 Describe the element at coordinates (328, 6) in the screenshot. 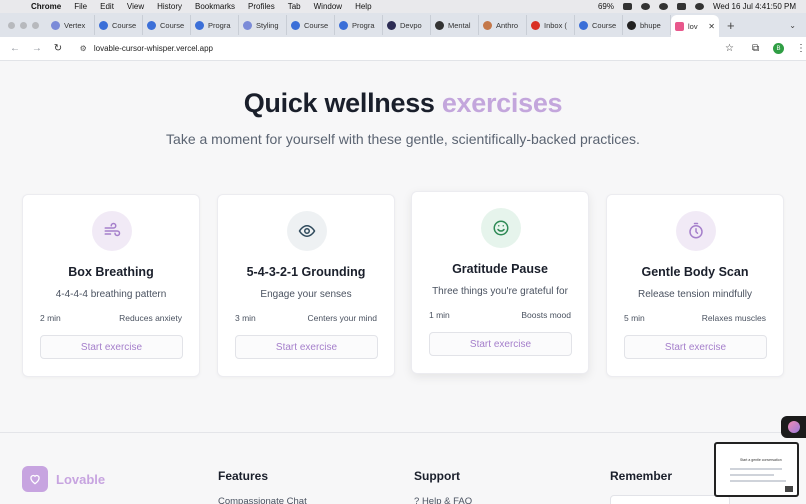

I see `menu-window: Window` at that location.